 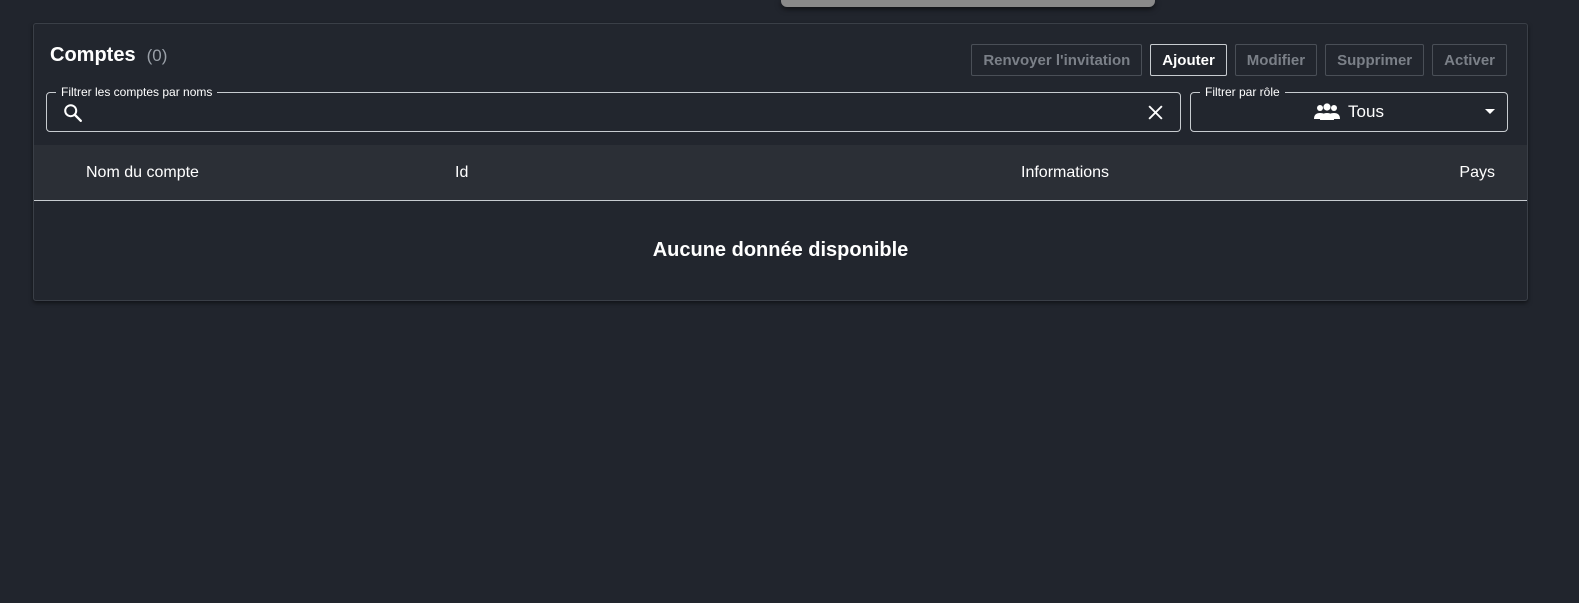 What do you see at coordinates (93, 55) in the screenshot?
I see `page-title: Comptes` at bounding box center [93, 55].